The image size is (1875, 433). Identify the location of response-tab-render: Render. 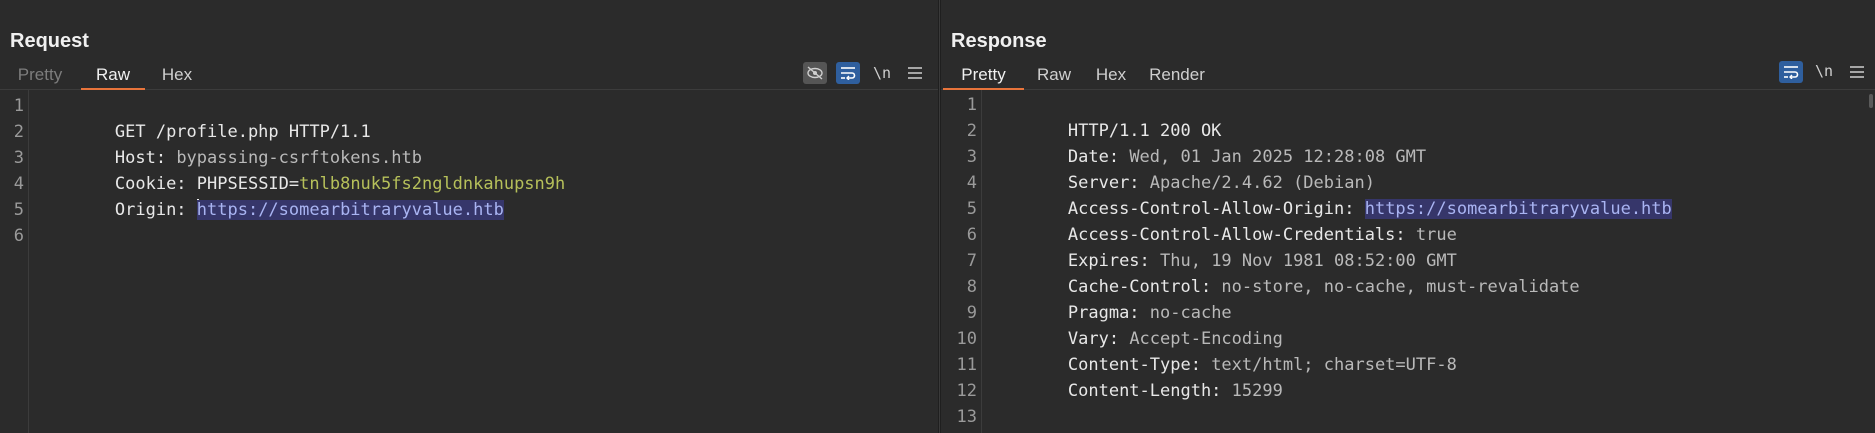
(1177, 75).